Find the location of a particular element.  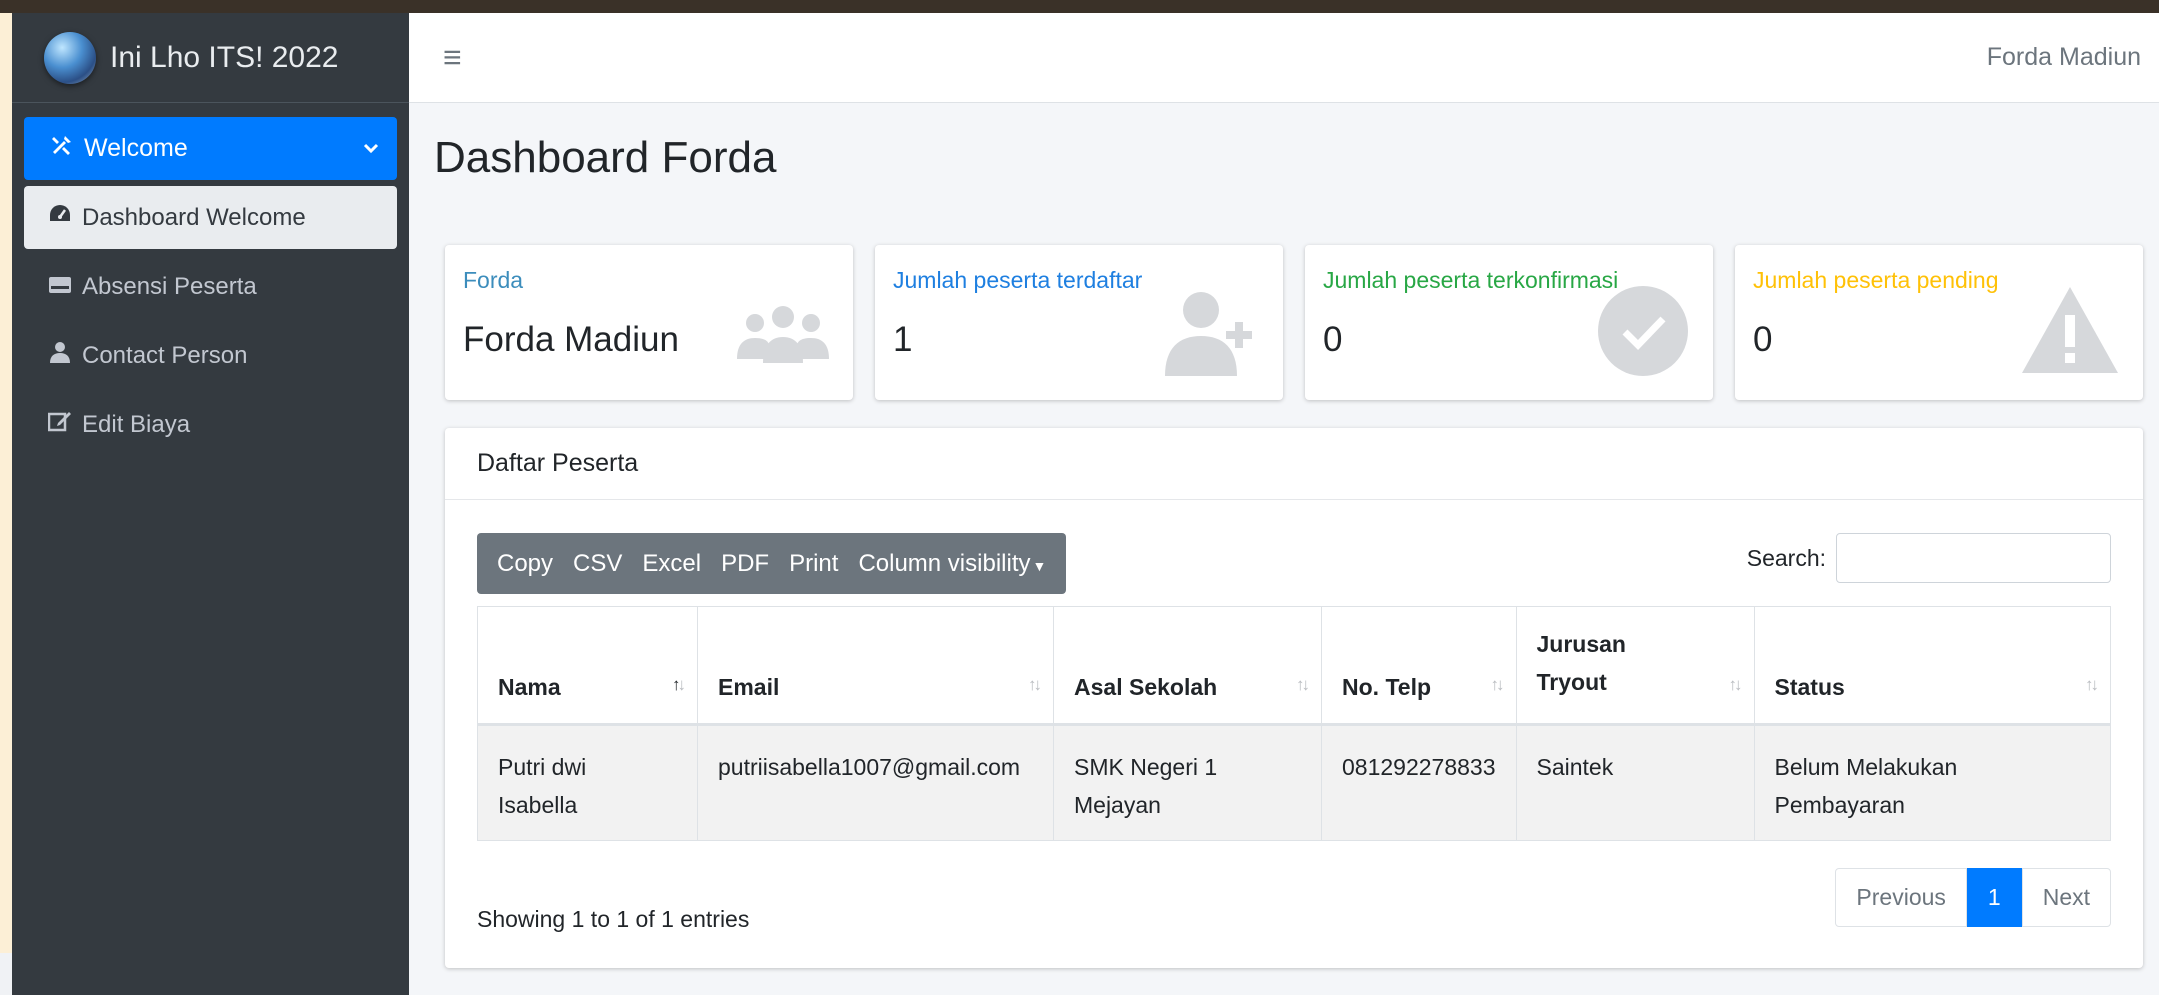

table-info: Showing 1 to 1 of 1 entries is located at coordinates (613, 919).